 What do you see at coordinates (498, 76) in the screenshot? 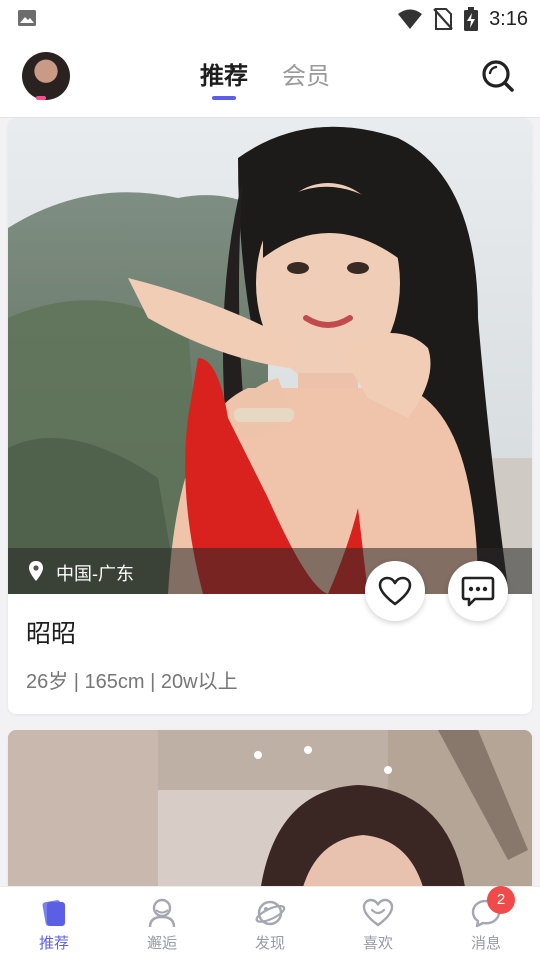
I see `search-icon` at bounding box center [498, 76].